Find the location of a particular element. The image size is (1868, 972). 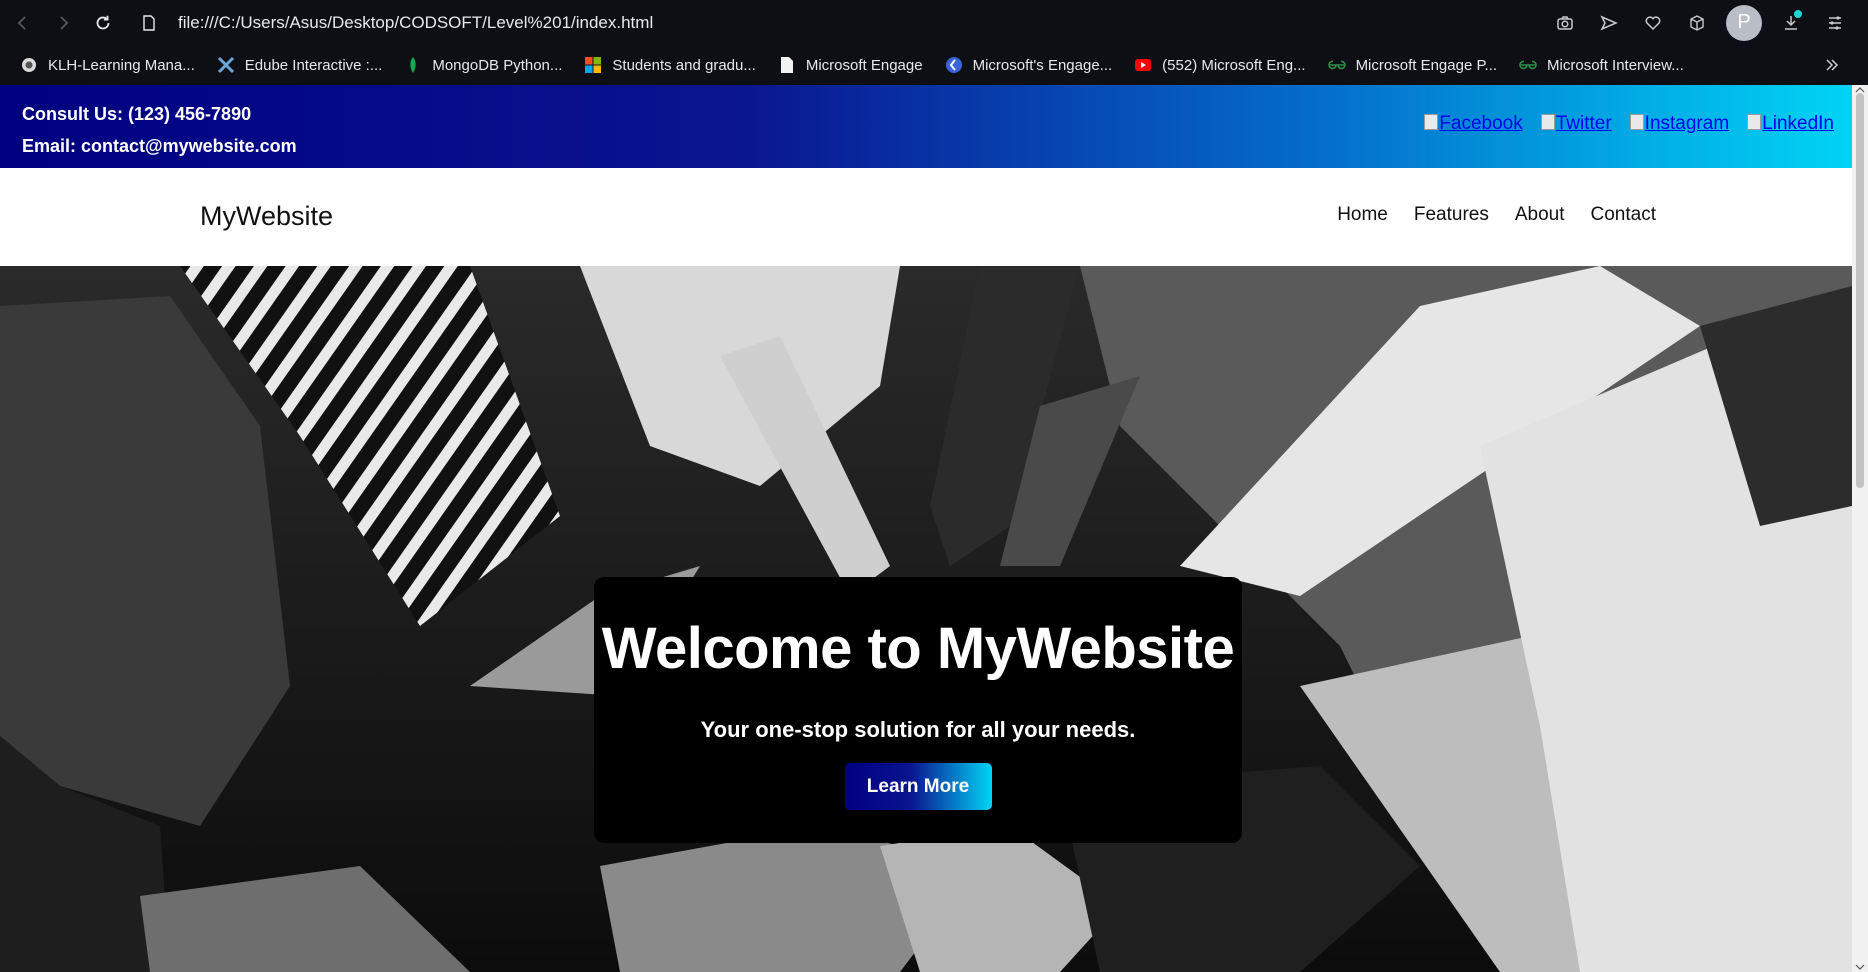

learn-more-button: Learn More is located at coordinates (918, 786).